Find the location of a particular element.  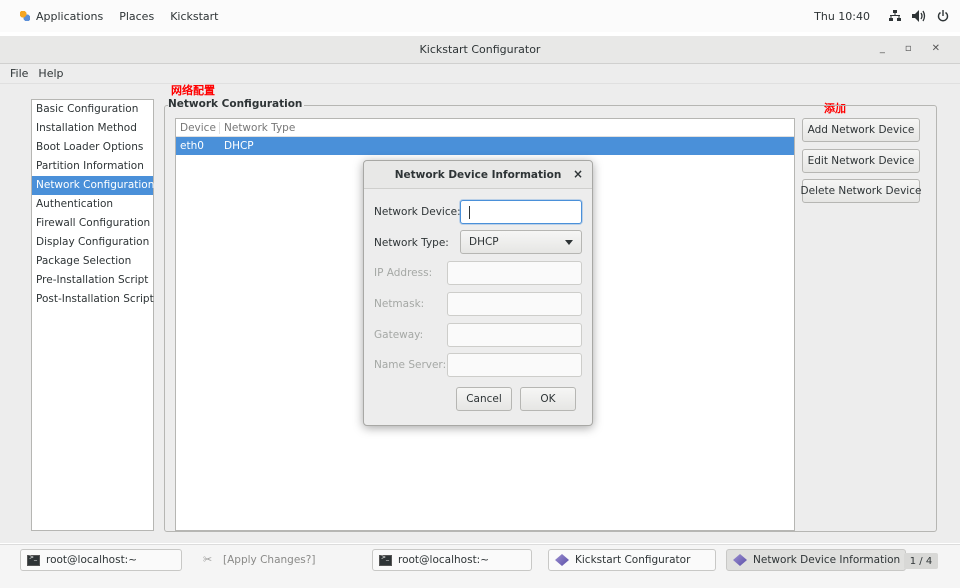

volume-icon is located at coordinates (919, 16).